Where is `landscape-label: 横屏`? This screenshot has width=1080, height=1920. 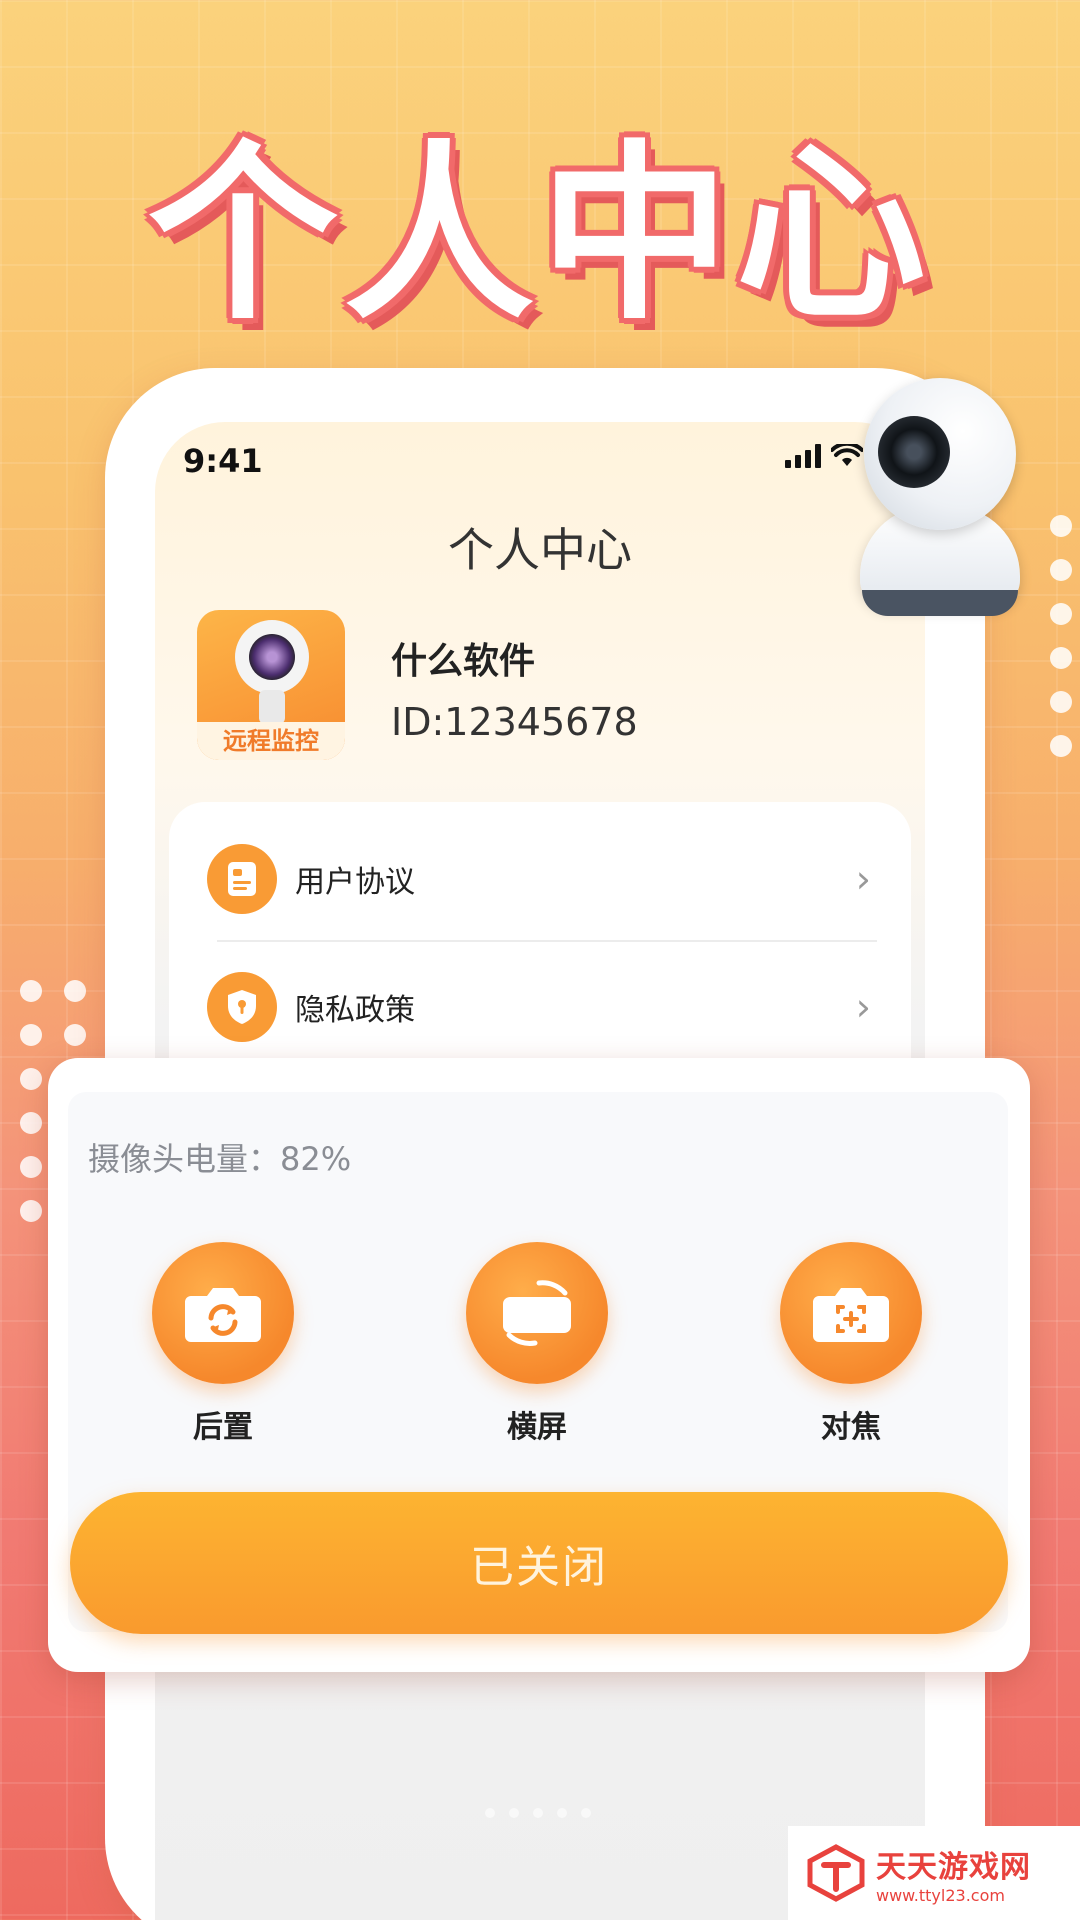
landscape-label: 横屏 is located at coordinates (537, 1427).